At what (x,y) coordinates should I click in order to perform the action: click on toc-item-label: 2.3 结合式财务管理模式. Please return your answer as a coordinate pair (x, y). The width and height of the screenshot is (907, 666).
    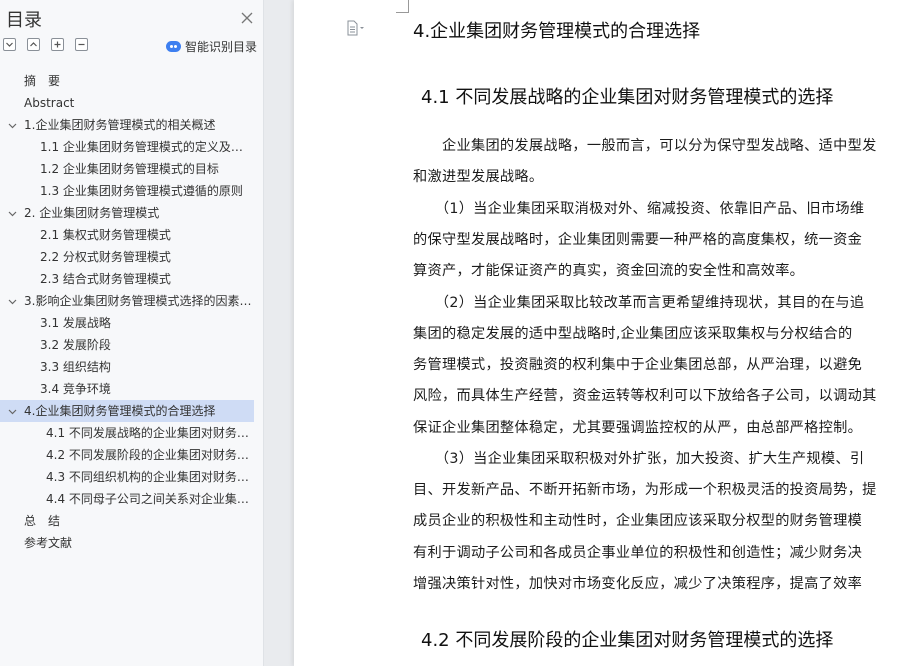
    Looking at the image, I should click on (105, 279).